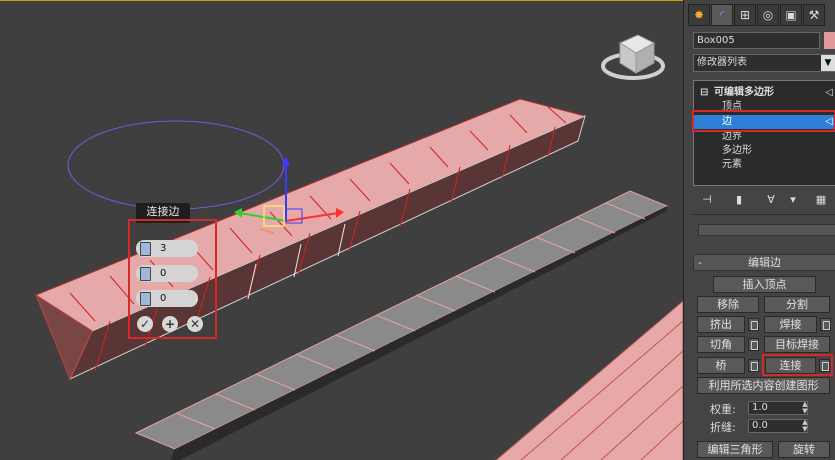 The height and width of the screenshot is (460, 835). What do you see at coordinates (145, 249) in the screenshot?
I see `segments-icon` at bounding box center [145, 249].